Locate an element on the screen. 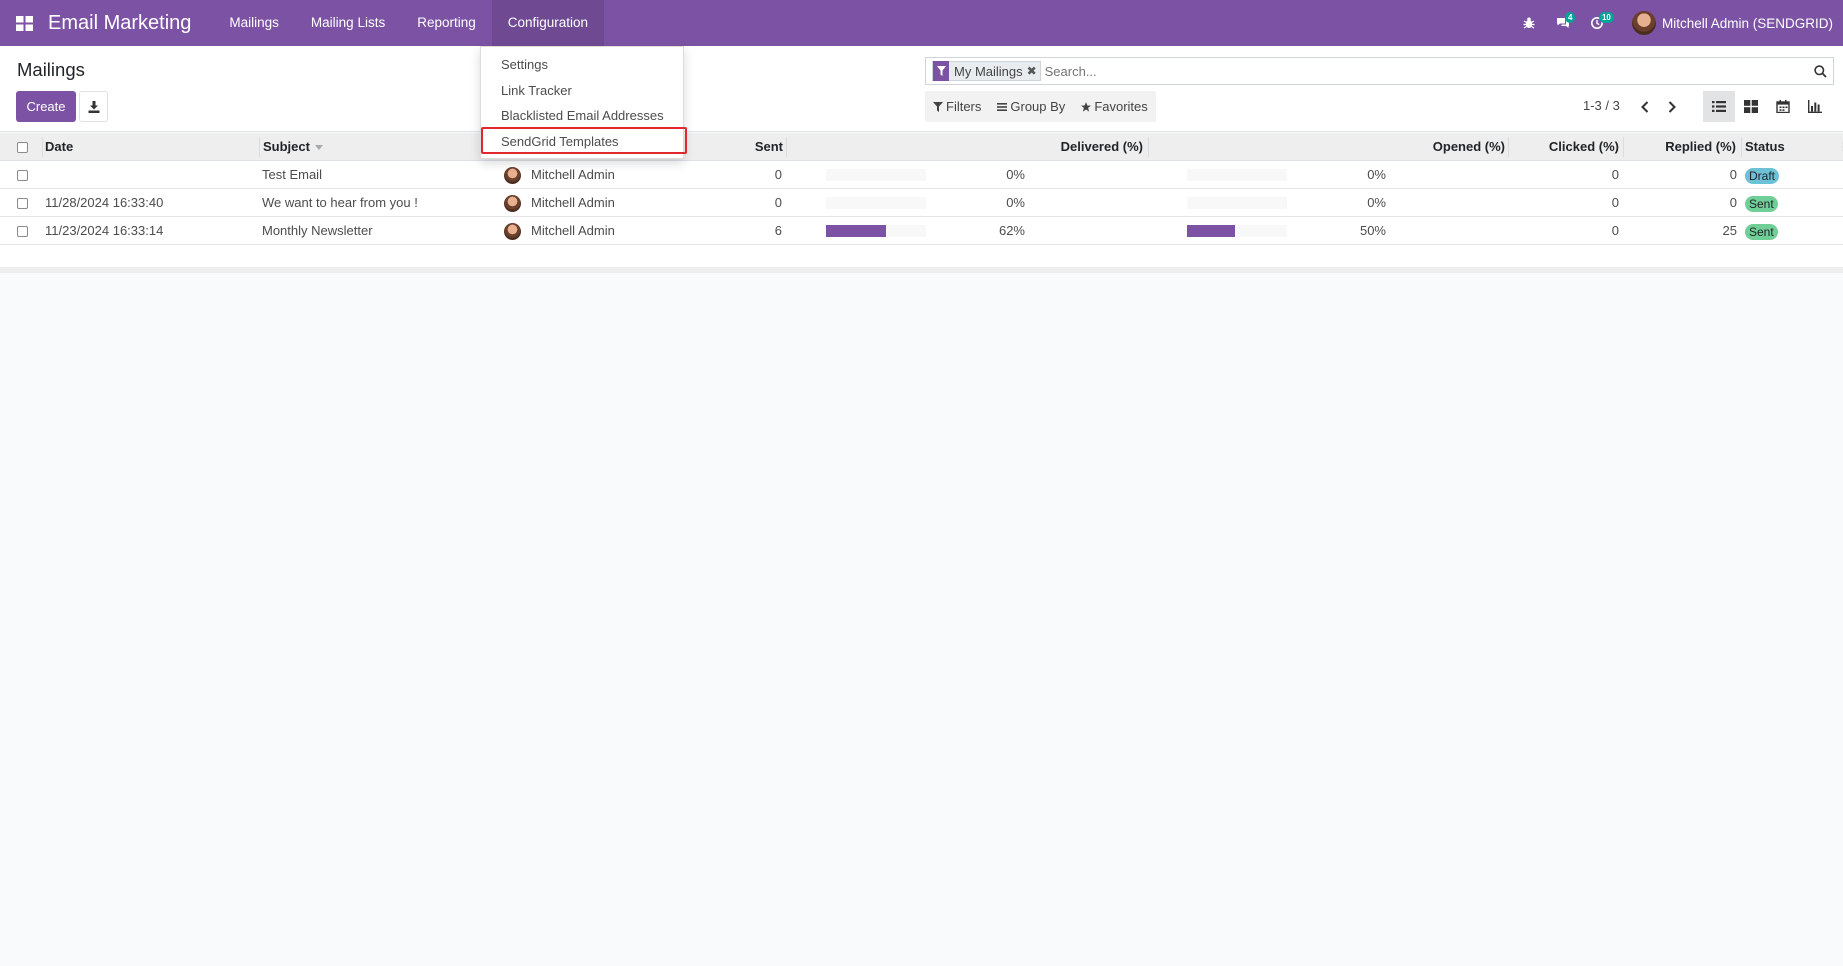 The width and height of the screenshot is (1843, 966). app-title: Email Marketing is located at coordinates (119, 23).